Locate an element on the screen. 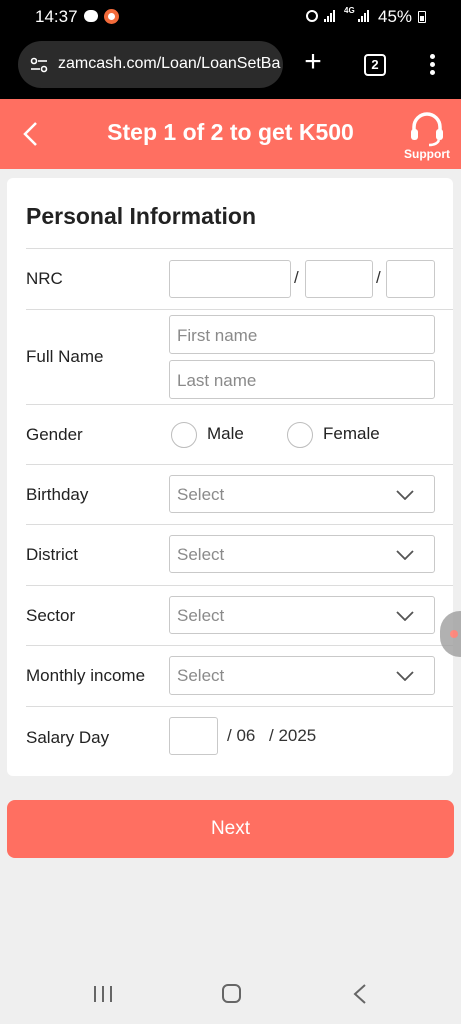 This screenshot has height=1024, width=461. app-header: Step 1 of 2 to get K500 Support is located at coordinates (230, 134).